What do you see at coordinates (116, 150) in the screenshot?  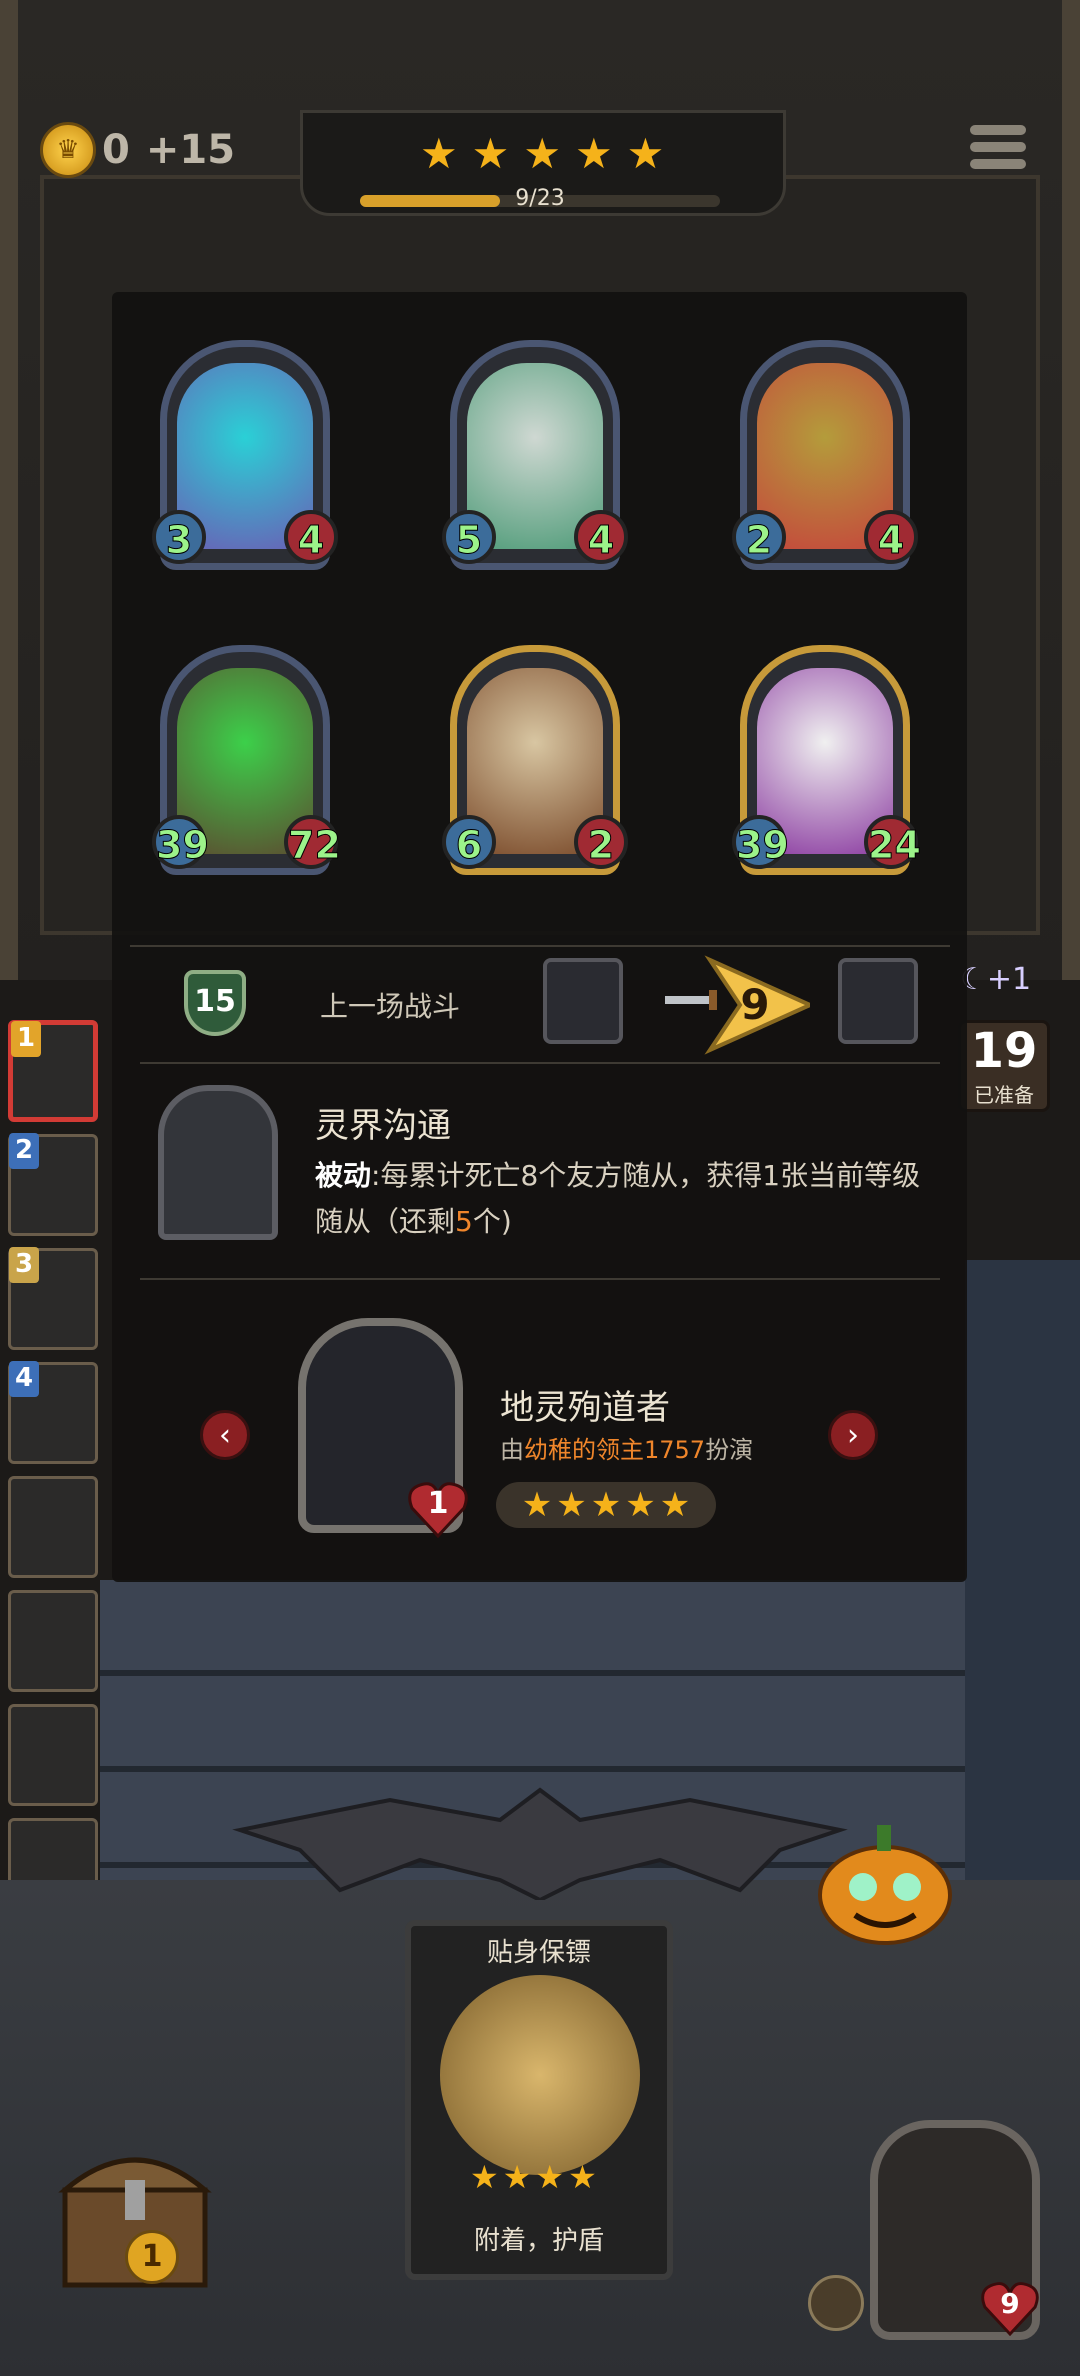 I see `gold-amount: 0` at bounding box center [116, 150].